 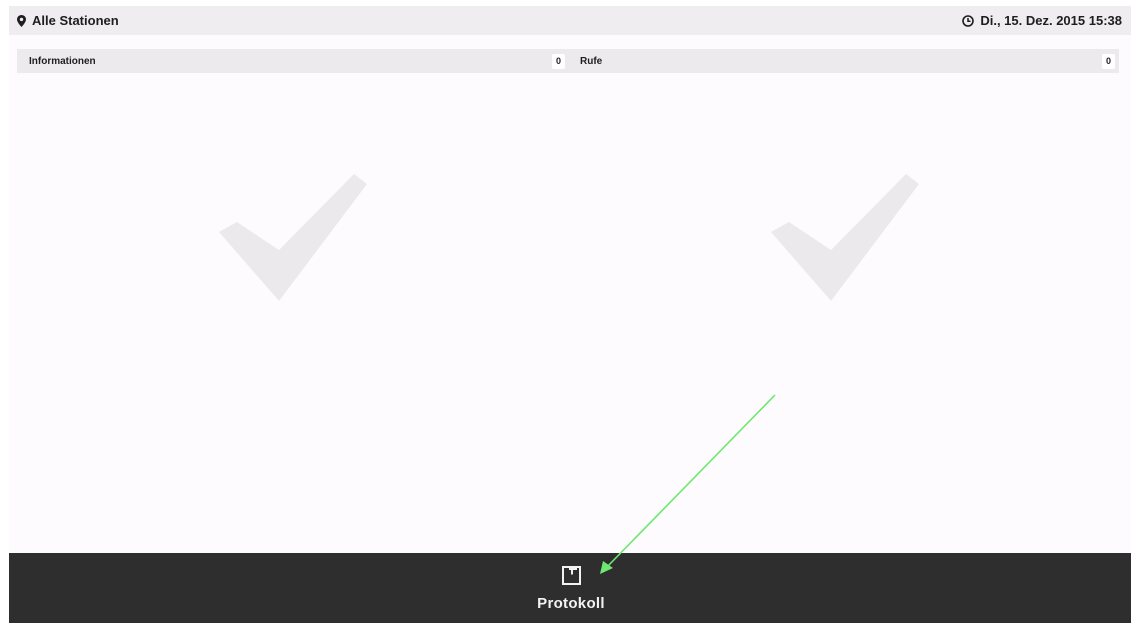 What do you see at coordinates (558, 61) in the screenshot?
I see `informationen-count-badge: 0` at bounding box center [558, 61].